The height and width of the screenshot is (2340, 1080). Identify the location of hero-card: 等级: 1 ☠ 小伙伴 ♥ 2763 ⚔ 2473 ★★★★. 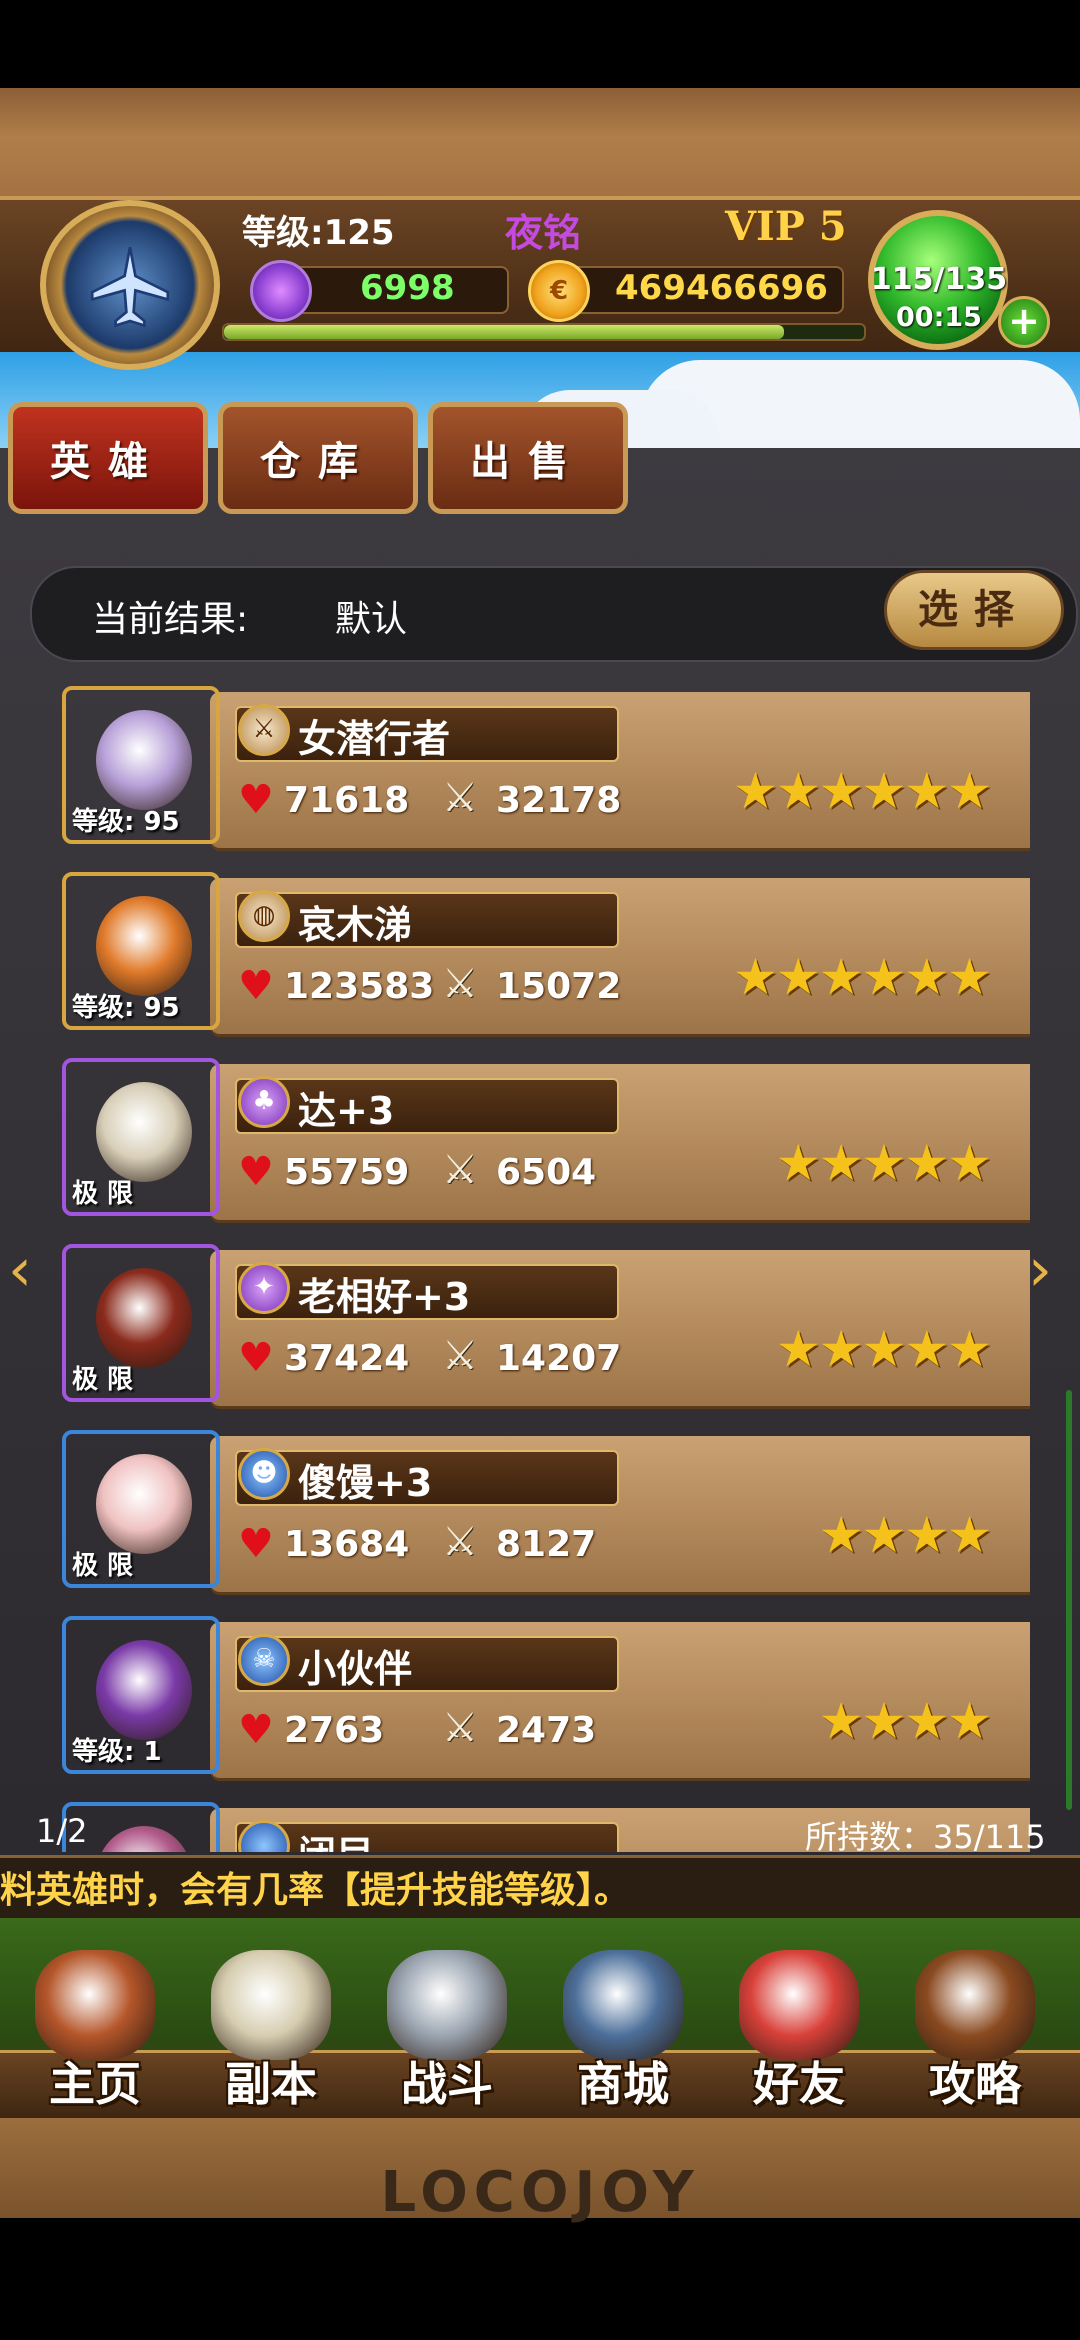
(545, 1695).